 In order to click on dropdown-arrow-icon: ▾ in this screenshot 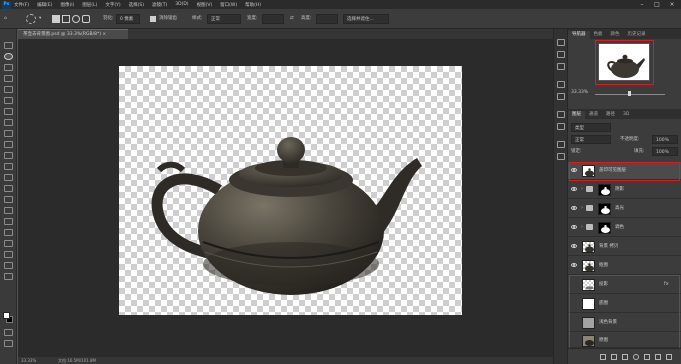, I will do `click(40, 19)`.